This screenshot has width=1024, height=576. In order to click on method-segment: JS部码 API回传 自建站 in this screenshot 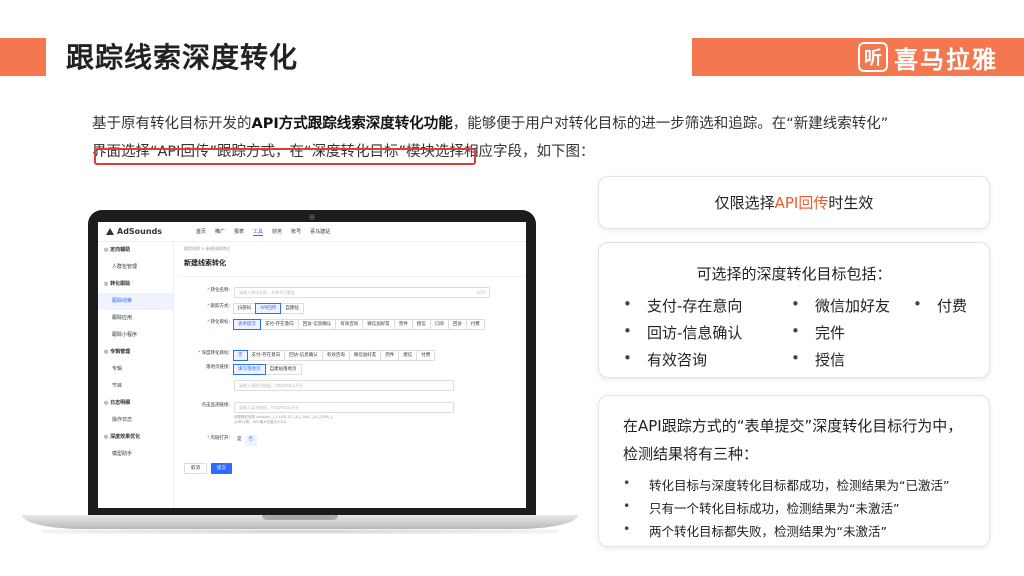, I will do `click(268, 308)`.